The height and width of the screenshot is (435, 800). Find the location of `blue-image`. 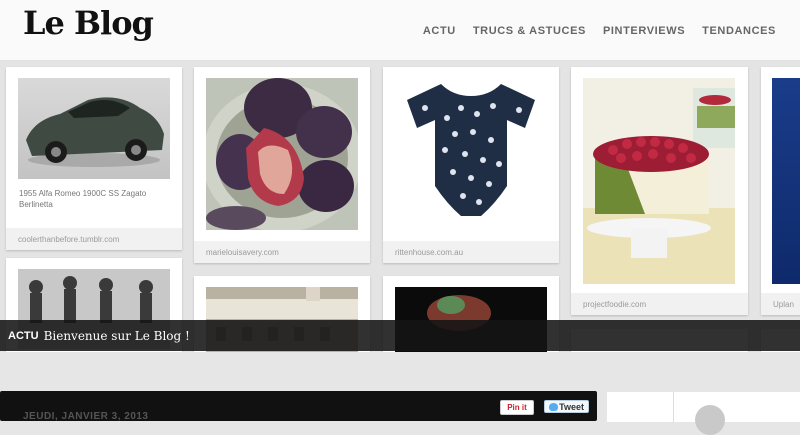

blue-image is located at coordinates (786, 181).